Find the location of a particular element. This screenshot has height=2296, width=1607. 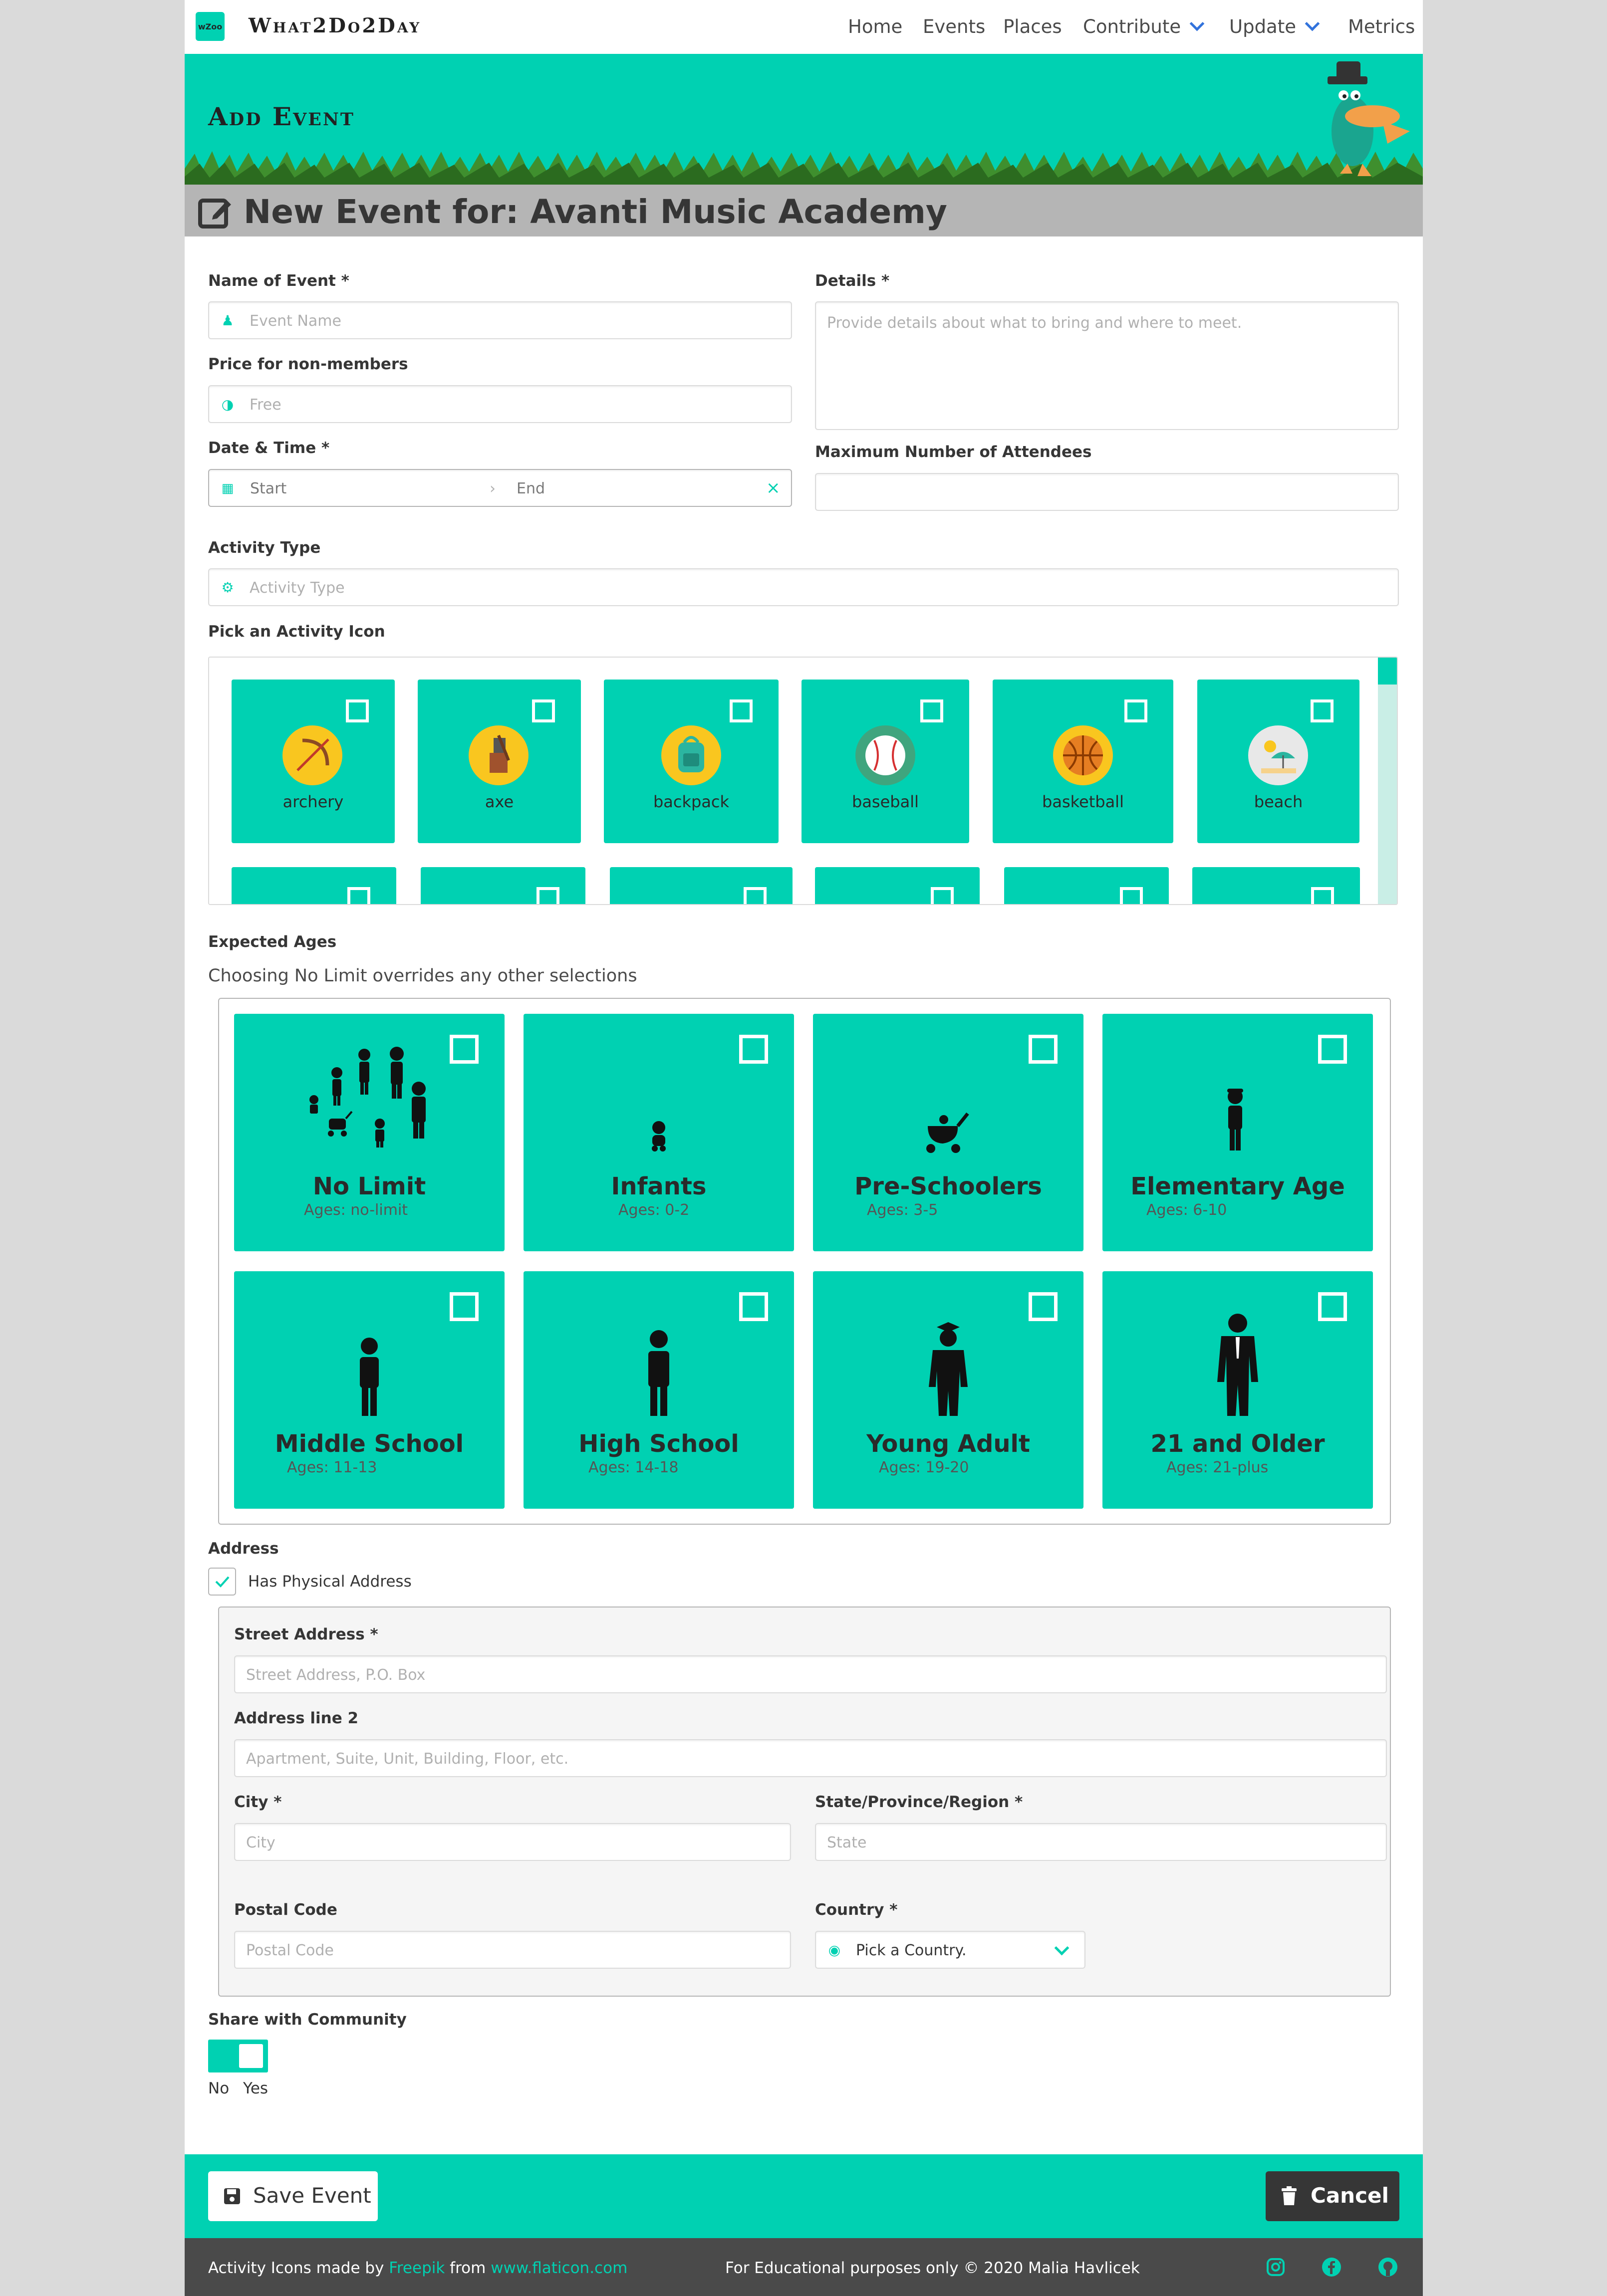

save-icon is located at coordinates (232, 2196).